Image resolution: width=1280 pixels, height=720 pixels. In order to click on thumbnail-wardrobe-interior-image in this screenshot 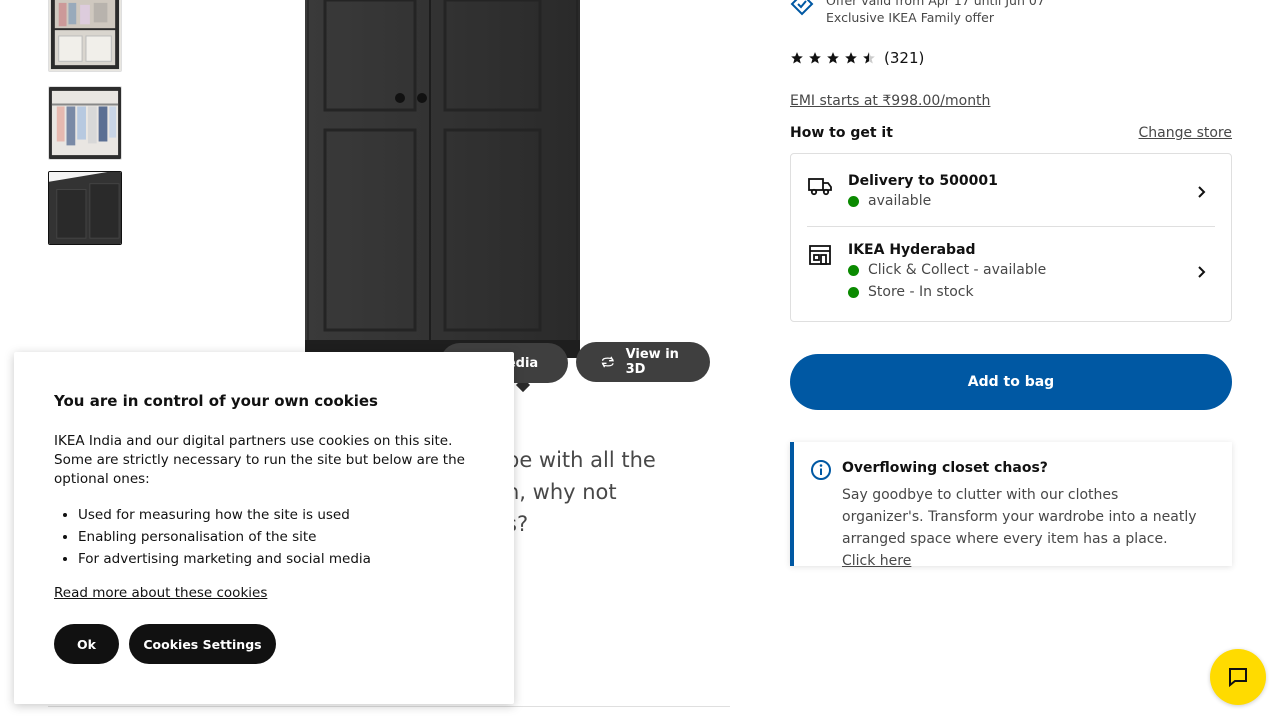, I will do `click(85, 35)`.